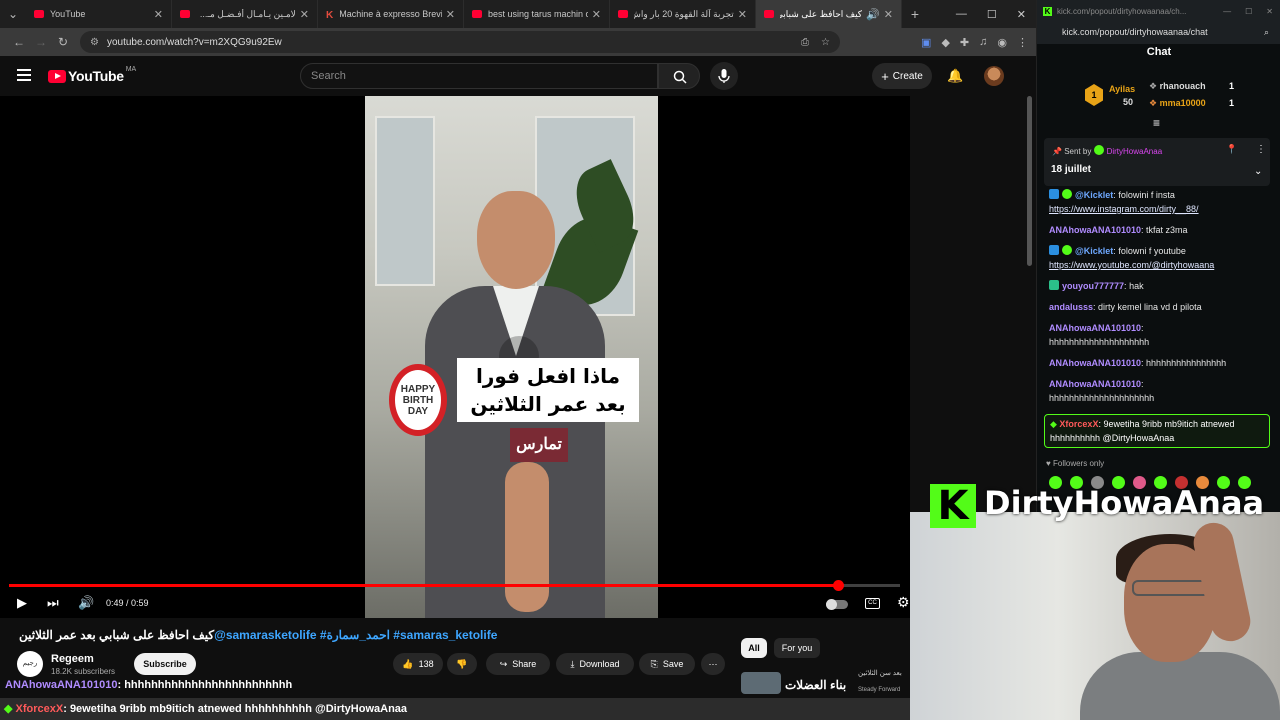 This screenshot has height=720, width=1280. What do you see at coordinates (1135, 151) in the screenshot?
I see `pinned-sender: DirtyHowaAnaa` at bounding box center [1135, 151].